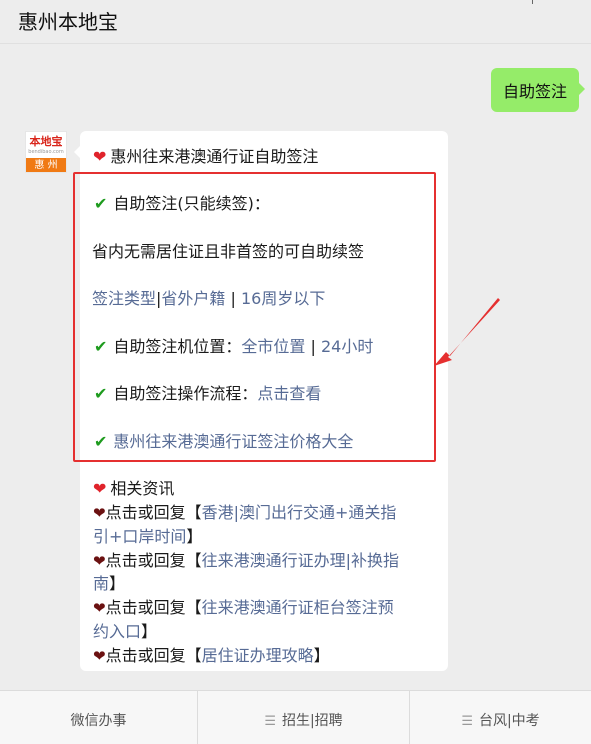 This screenshot has height=744, width=591. Describe the element at coordinates (98, 721) in the screenshot. I see `menu-tab-label: 微信办事` at that location.